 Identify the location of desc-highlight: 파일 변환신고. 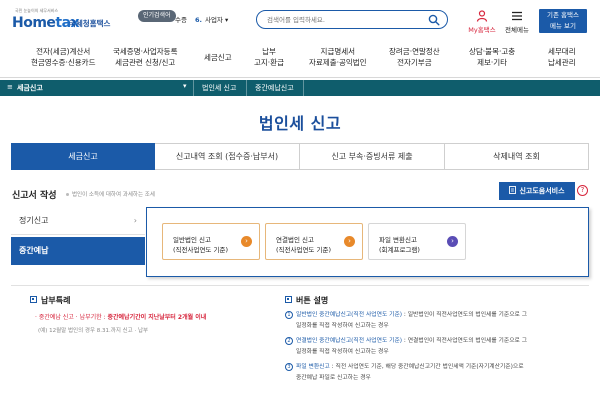
(313, 367).